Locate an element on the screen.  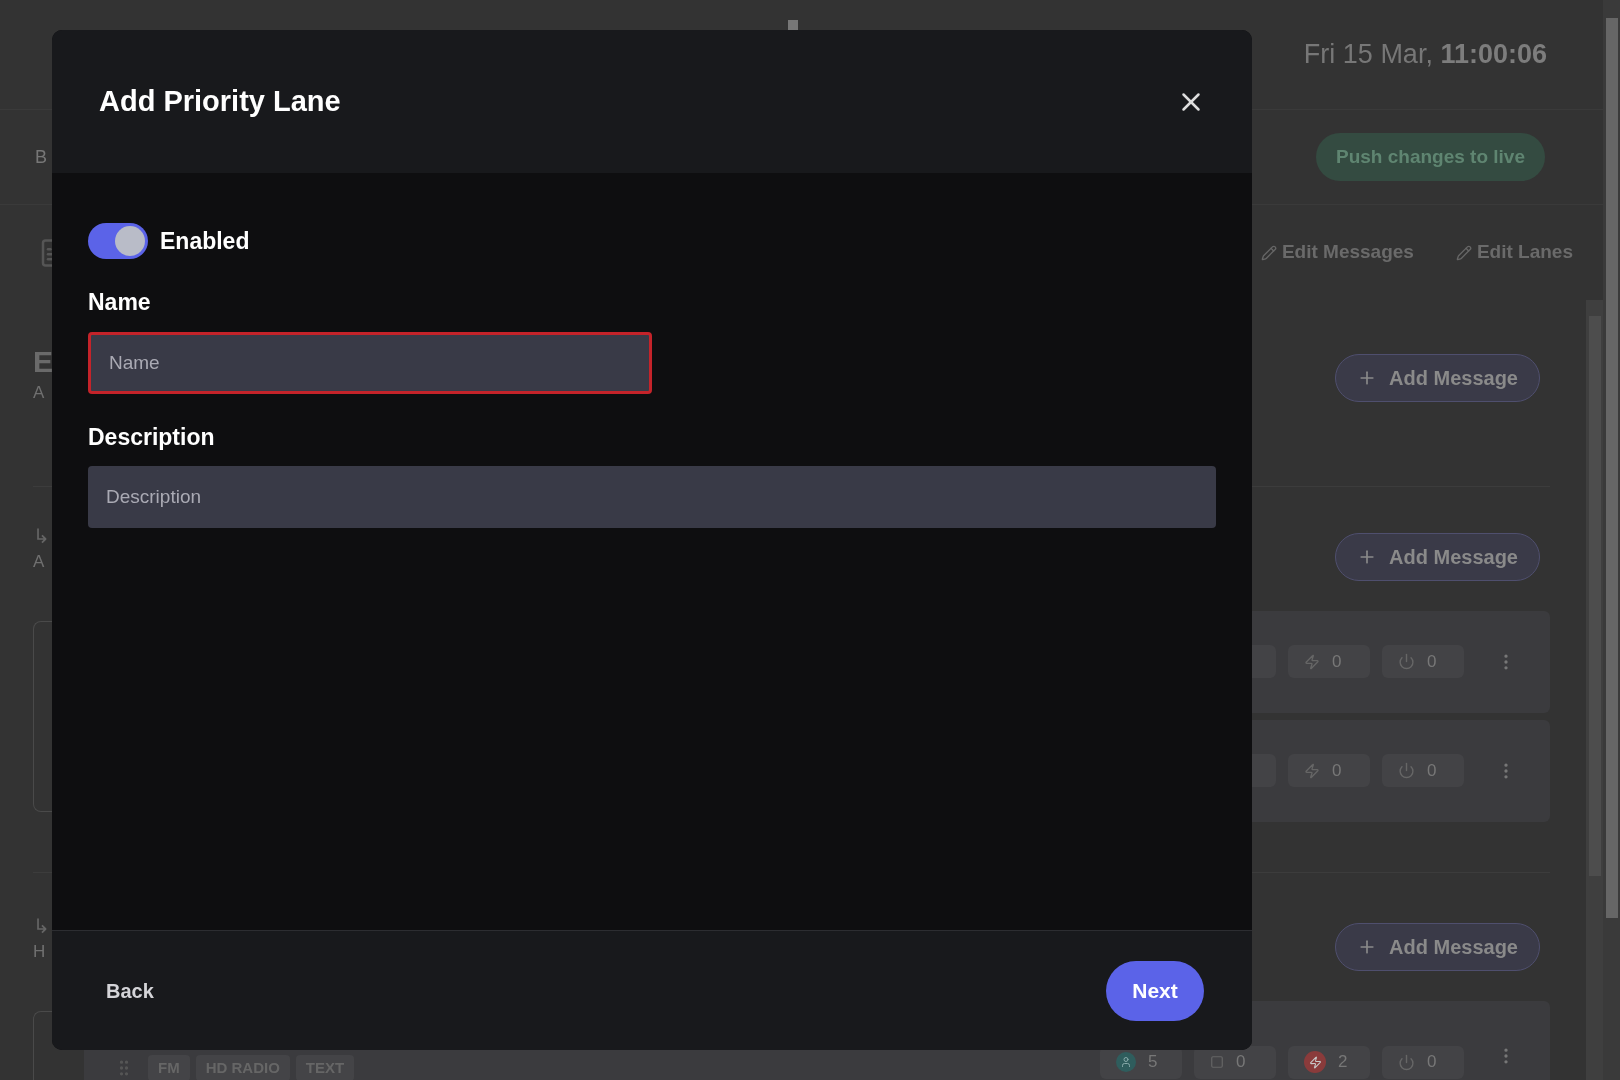
push-changes-button: Push changes to live is located at coordinates (1430, 157).